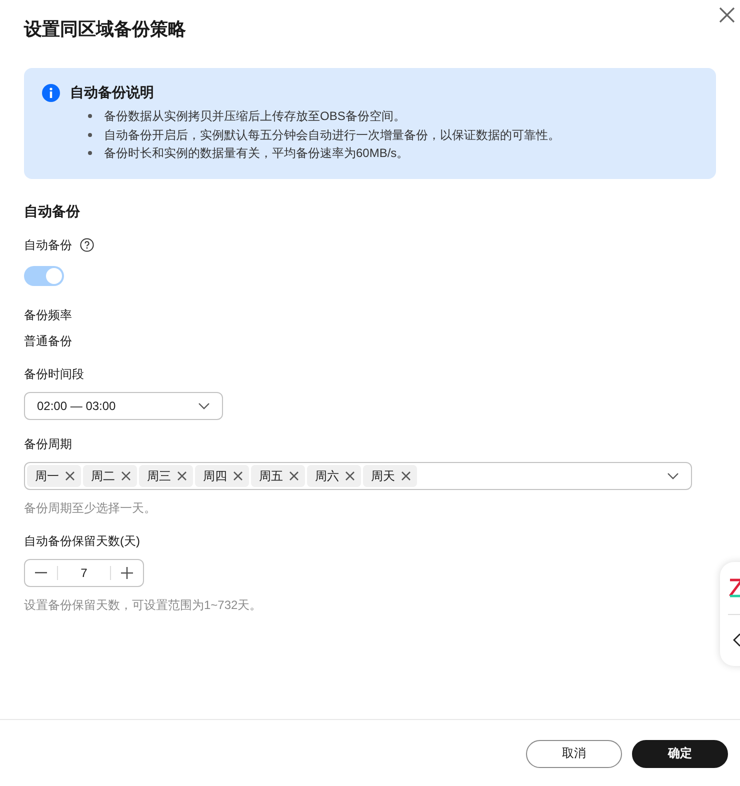  Describe the element at coordinates (48, 341) in the screenshot. I see `field-value: 普通备份` at that location.